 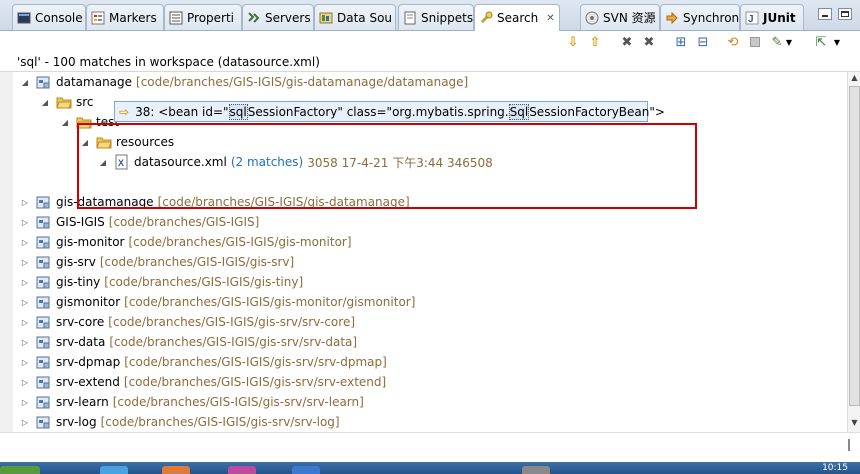 What do you see at coordinates (20, 470) in the screenshot?
I see `start-button` at bounding box center [20, 470].